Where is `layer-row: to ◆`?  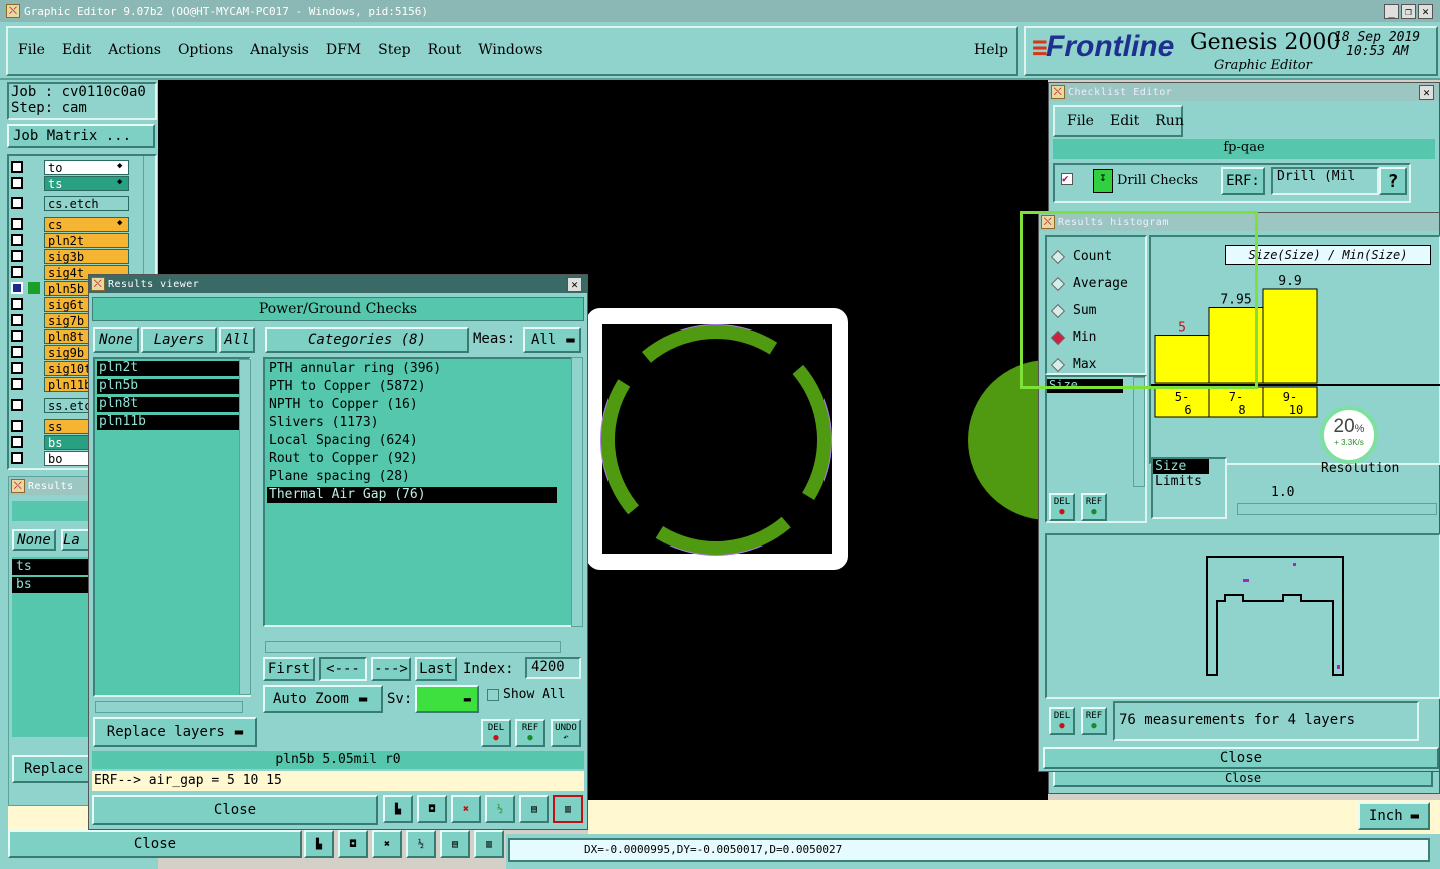
layer-row: to ◆ is located at coordinates (70, 167).